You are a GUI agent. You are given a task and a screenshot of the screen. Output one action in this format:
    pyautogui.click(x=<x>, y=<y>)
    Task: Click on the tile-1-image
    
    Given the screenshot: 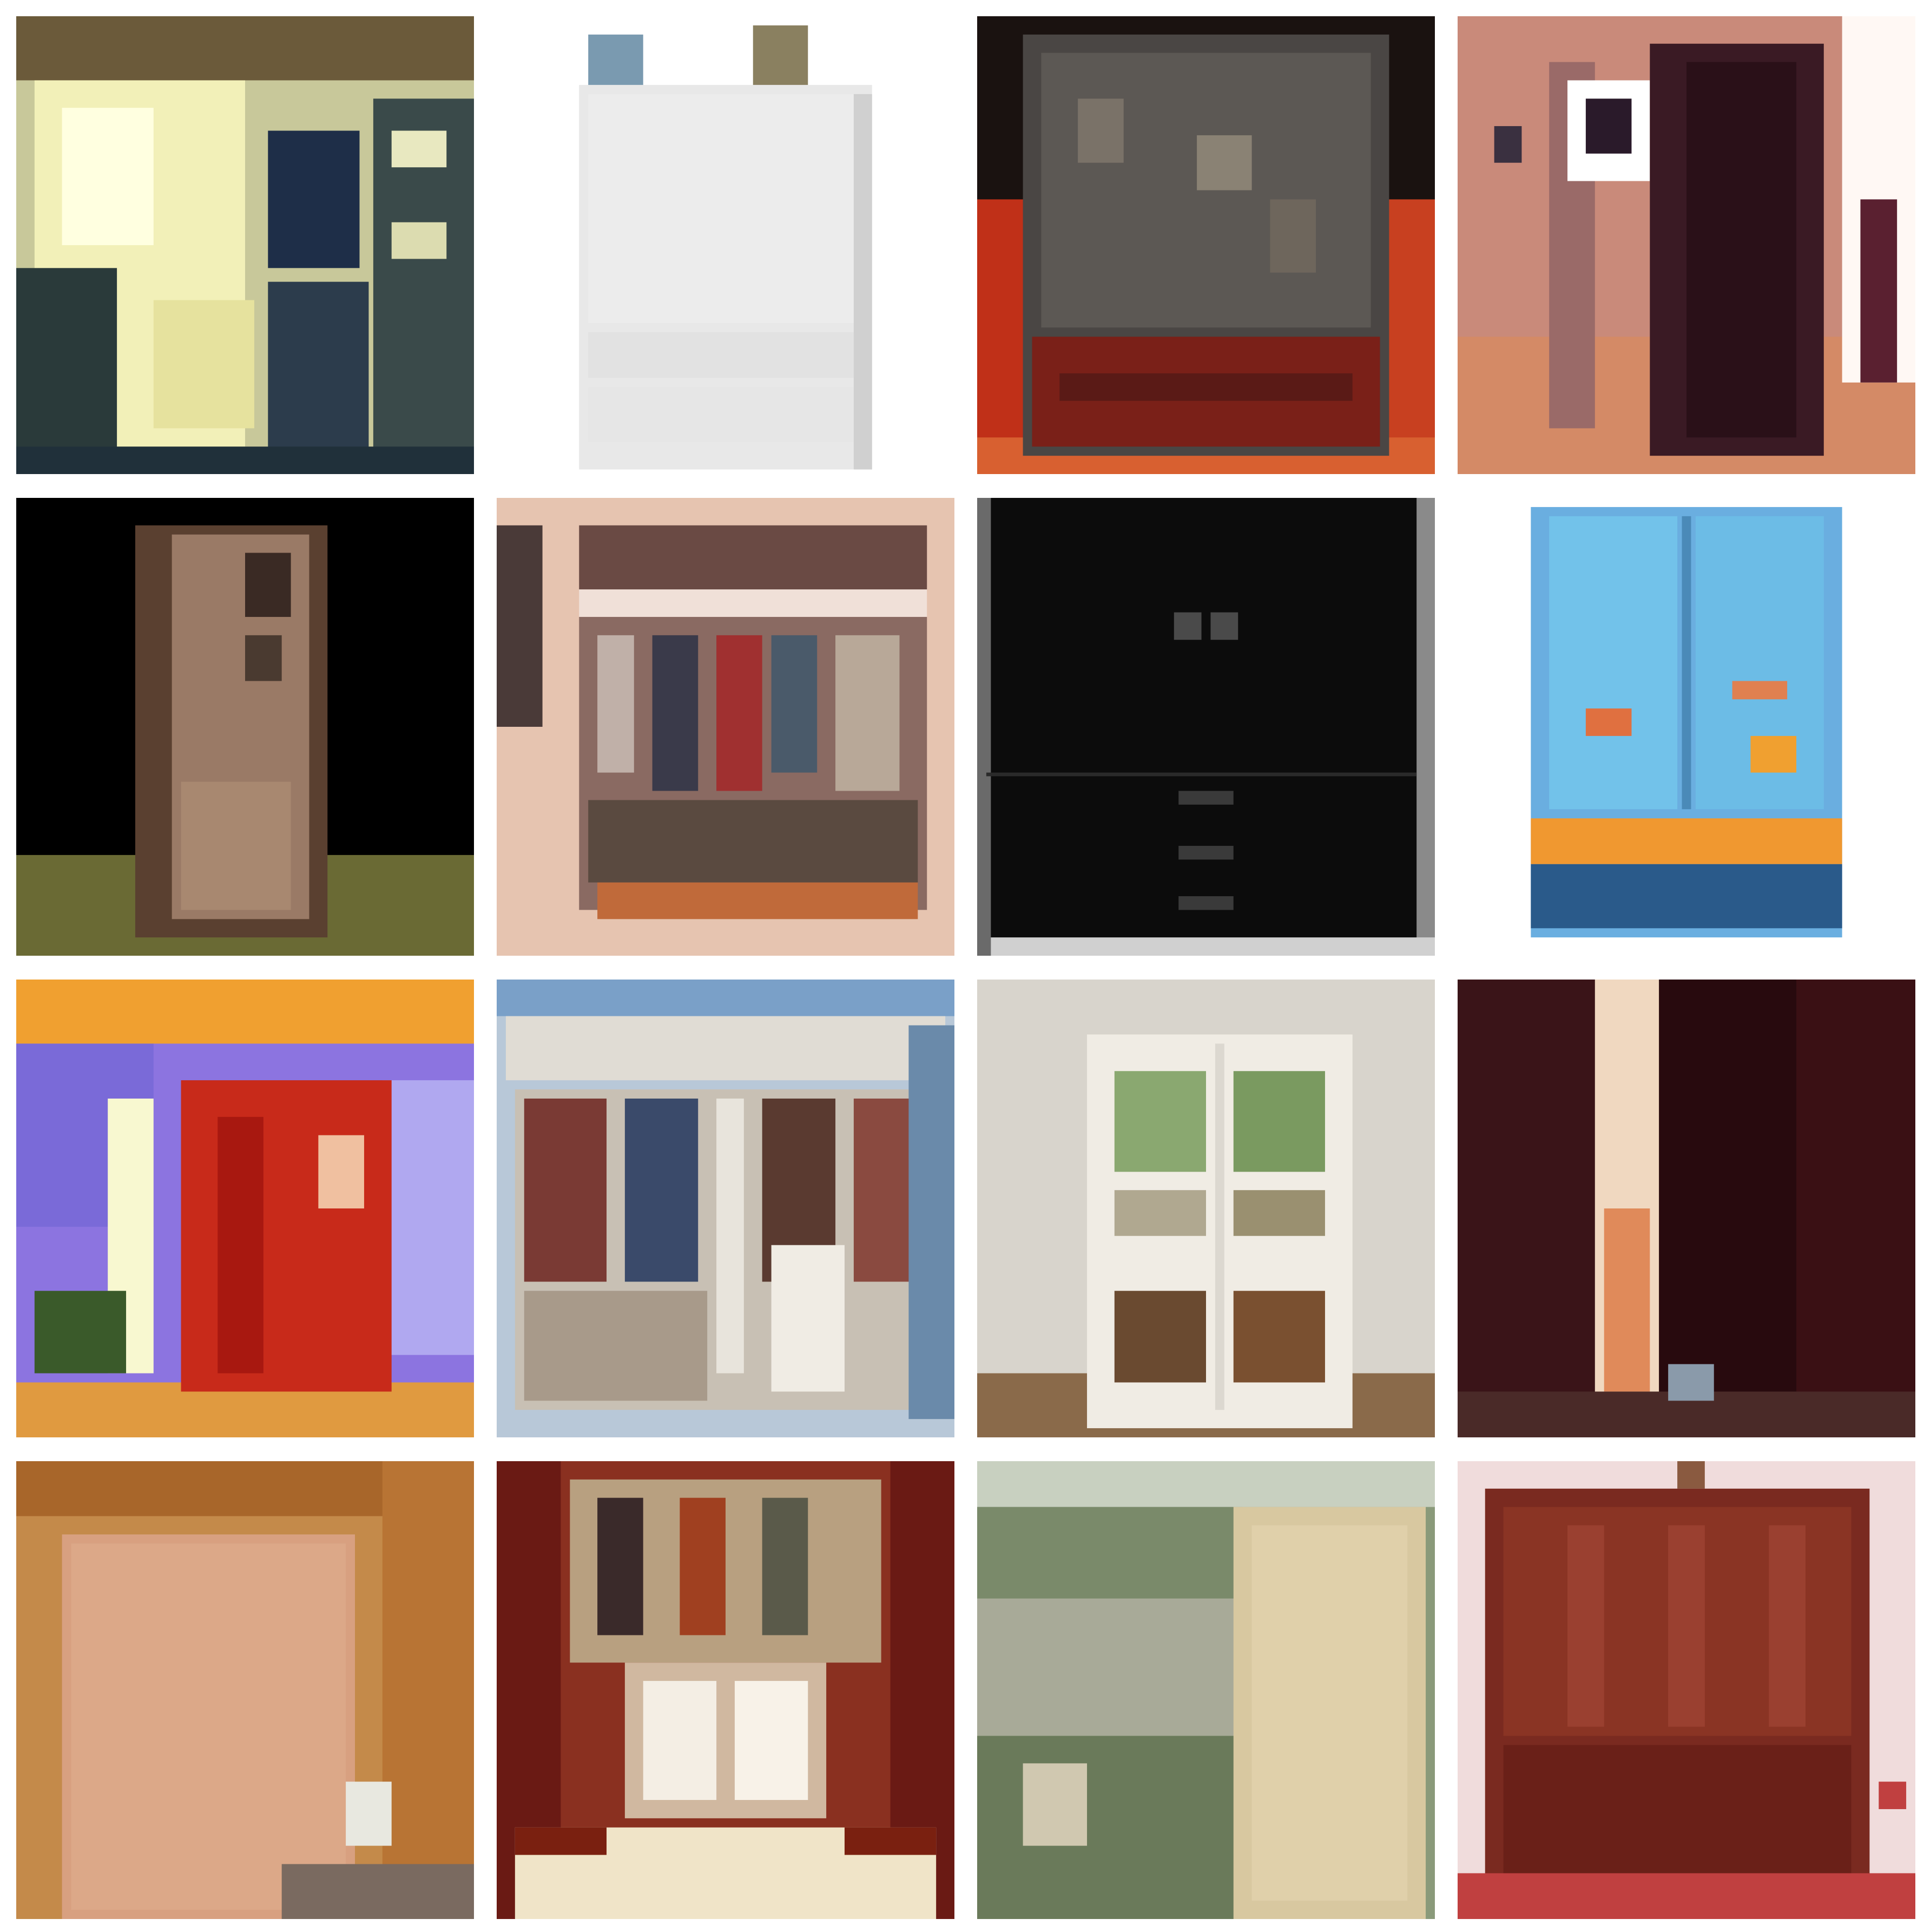 What is the action you would take?
    pyautogui.click(x=245, y=245)
    